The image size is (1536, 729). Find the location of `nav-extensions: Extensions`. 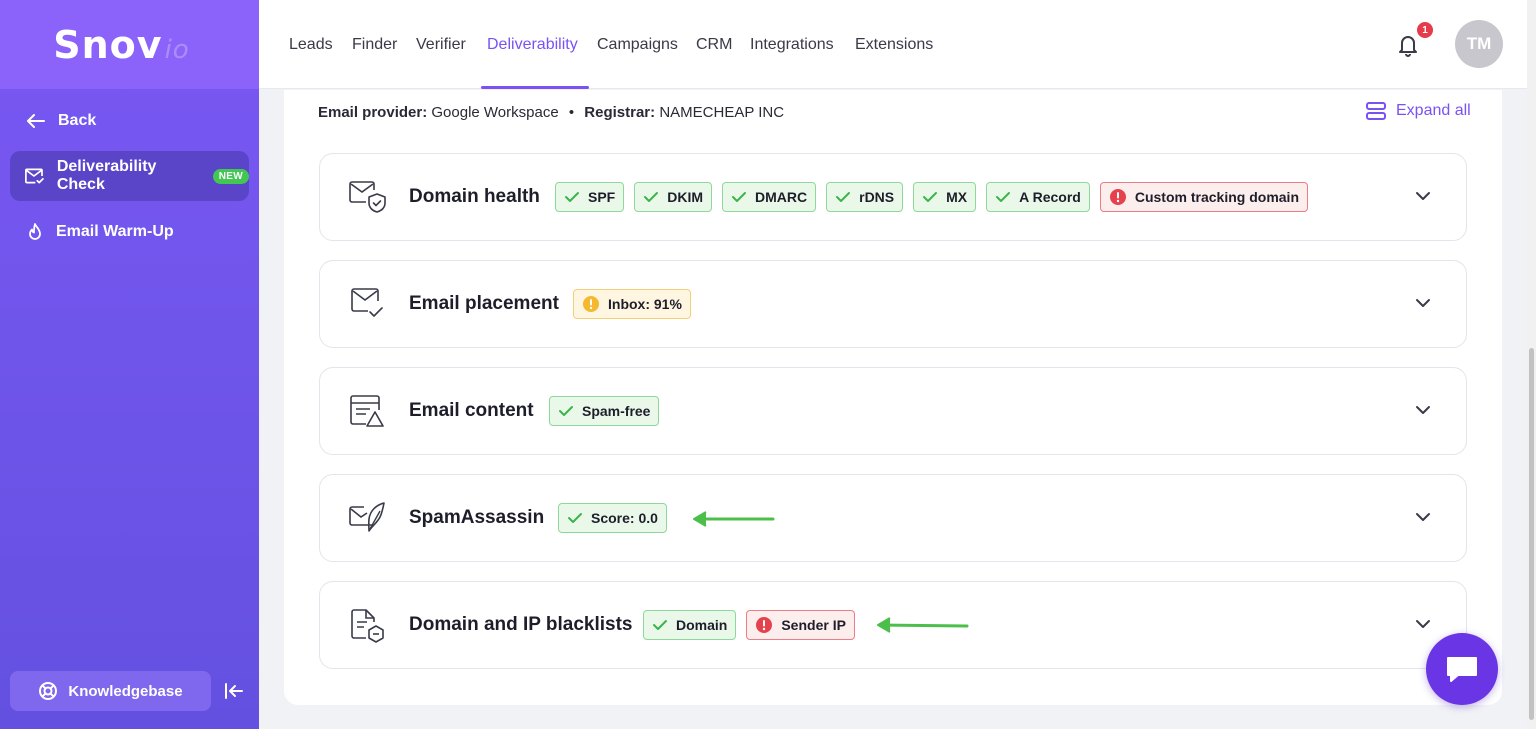

nav-extensions: Extensions is located at coordinates (894, 44).